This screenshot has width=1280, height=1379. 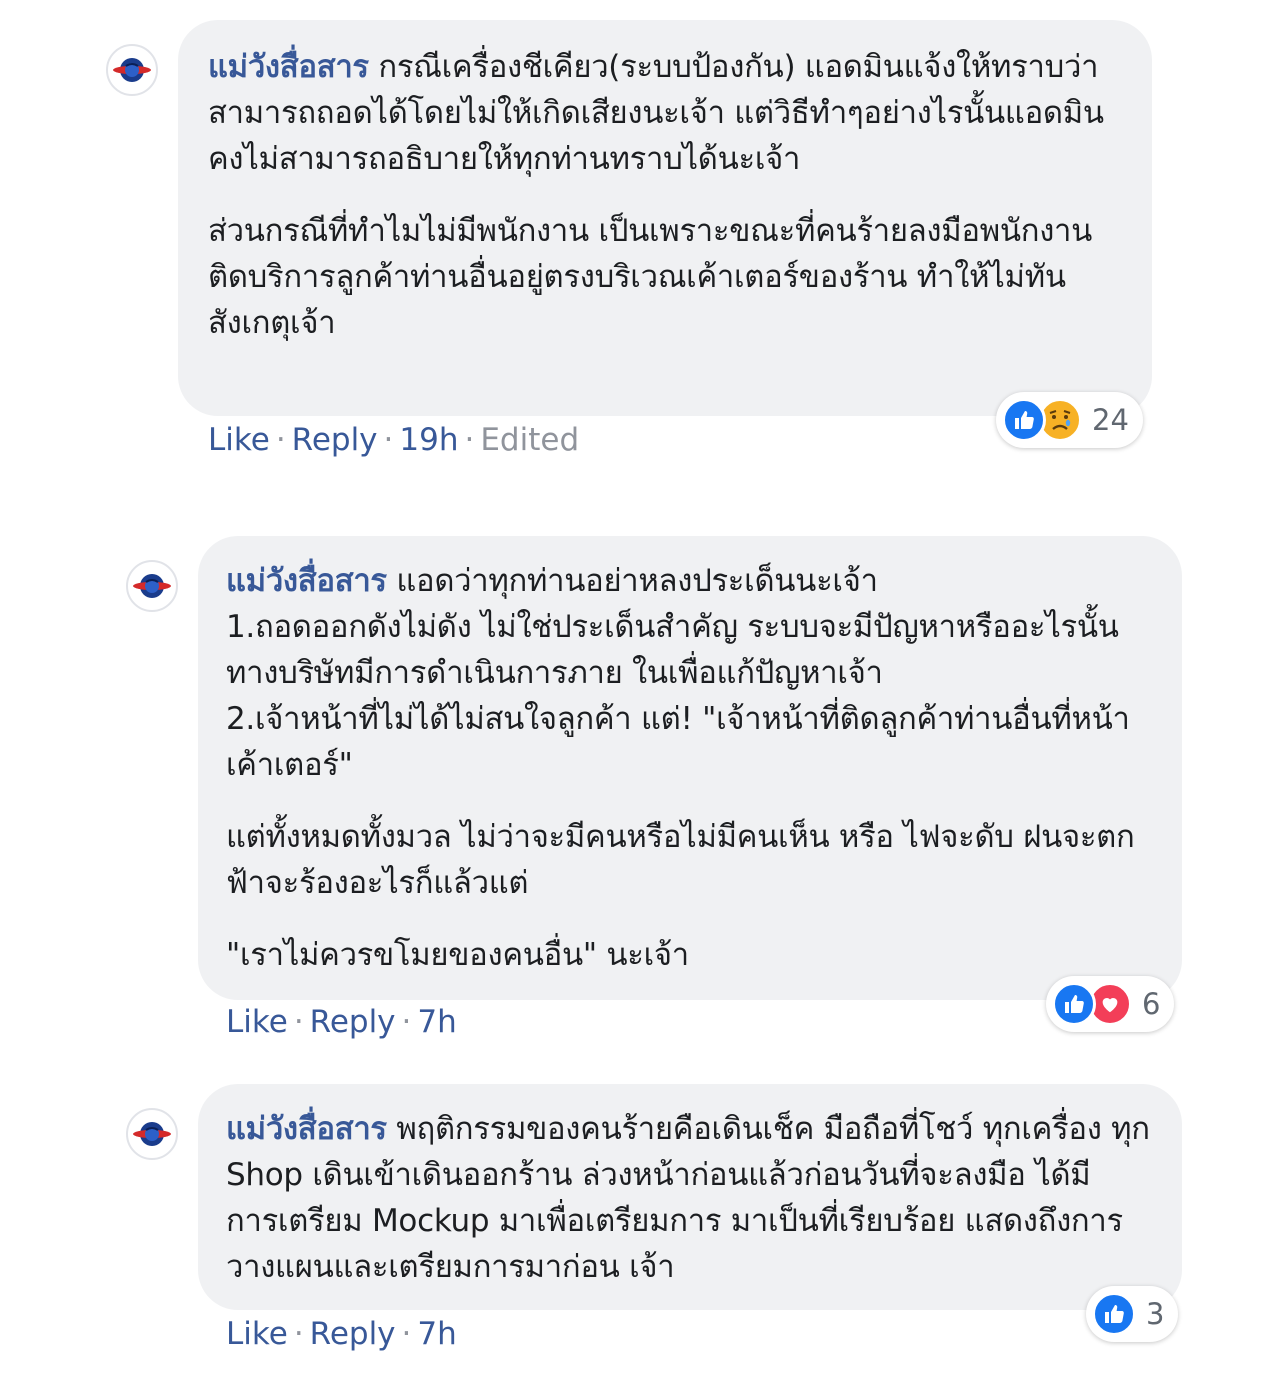 I want to click on timestamp: 19h, so click(x=428, y=440).